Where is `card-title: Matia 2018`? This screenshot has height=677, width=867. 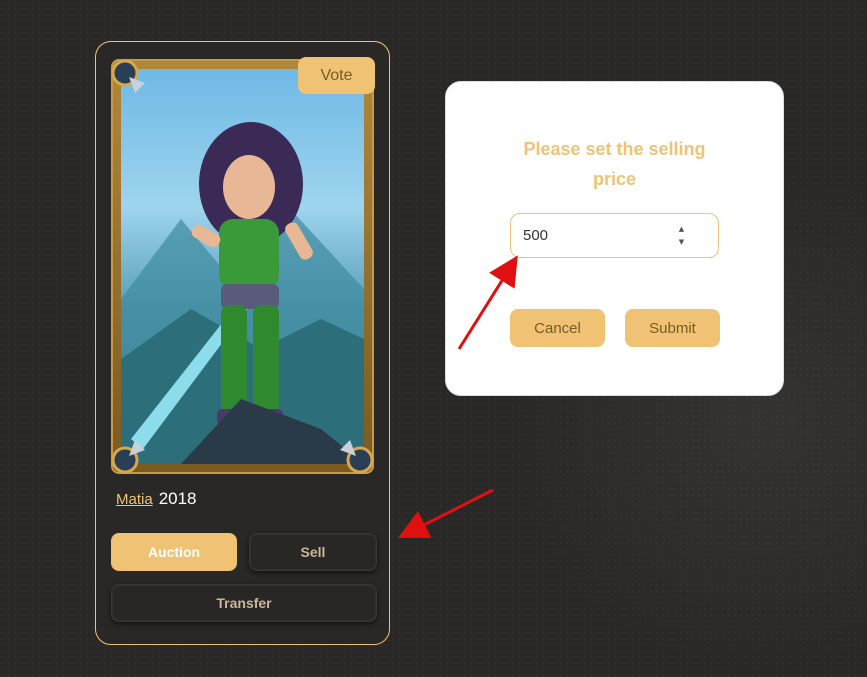 card-title: Matia 2018 is located at coordinates (156, 499).